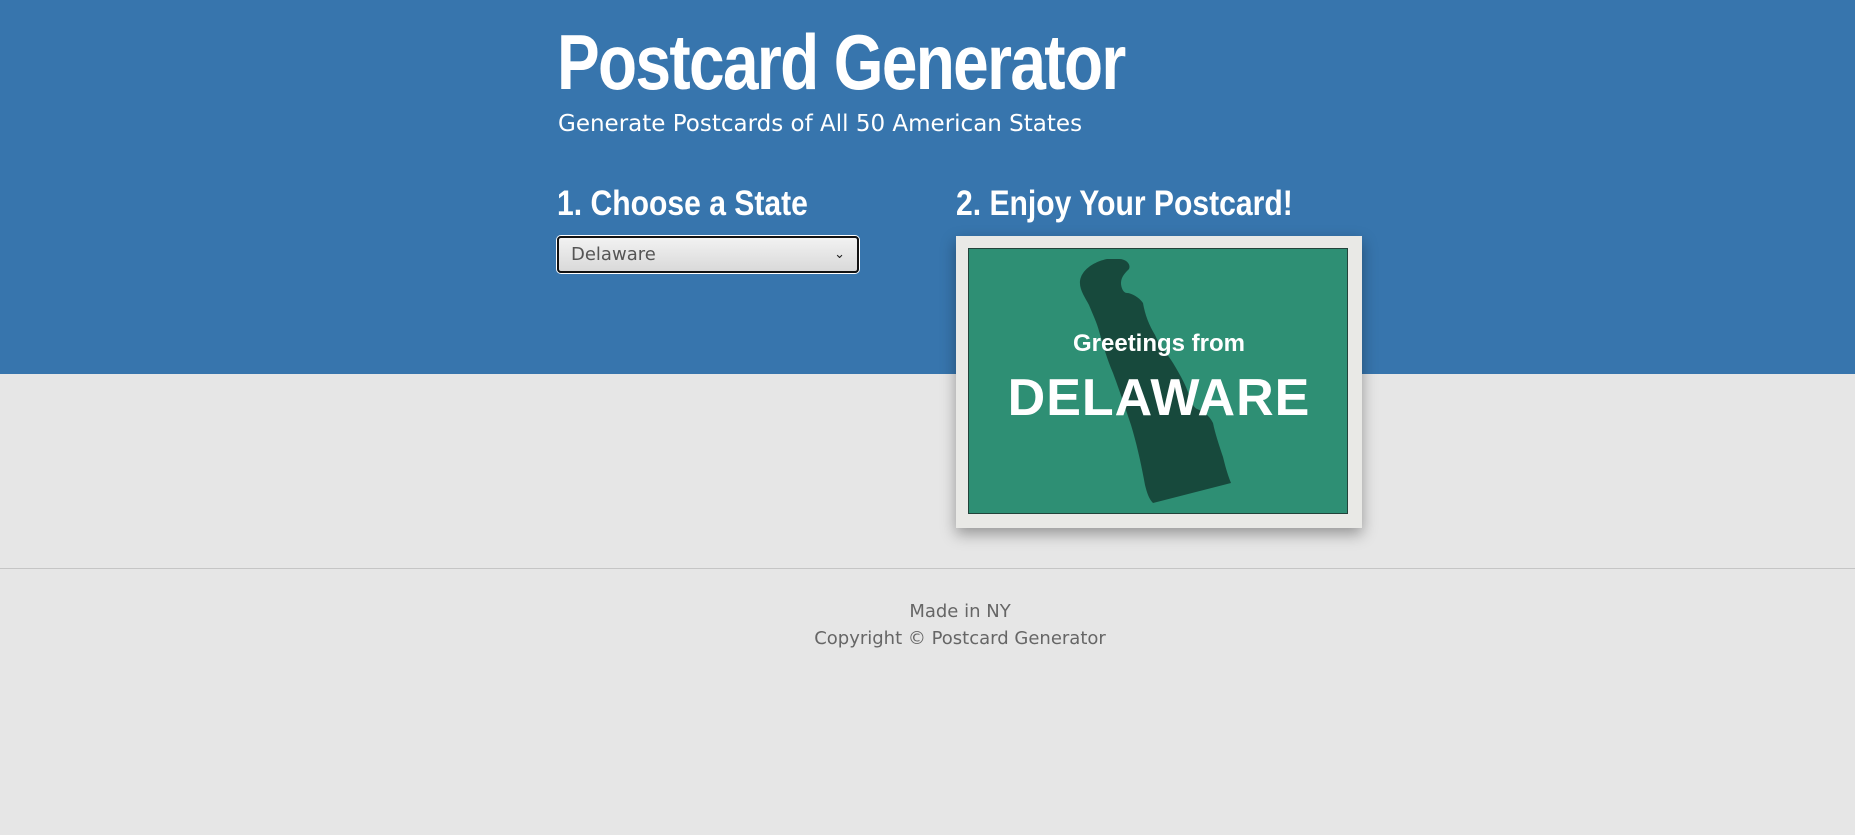 Image resolution: width=1855 pixels, height=835 pixels. What do you see at coordinates (613, 254) in the screenshot?
I see `state-select-value: Delaware` at bounding box center [613, 254].